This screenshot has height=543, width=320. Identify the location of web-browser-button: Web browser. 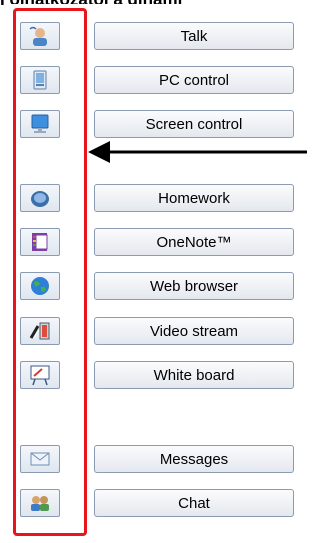
(194, 286).